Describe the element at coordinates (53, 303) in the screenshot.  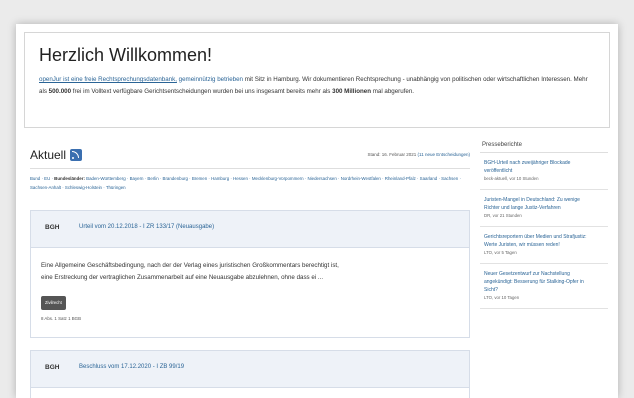
I see `area-badge: Zivilrecht` at that location.